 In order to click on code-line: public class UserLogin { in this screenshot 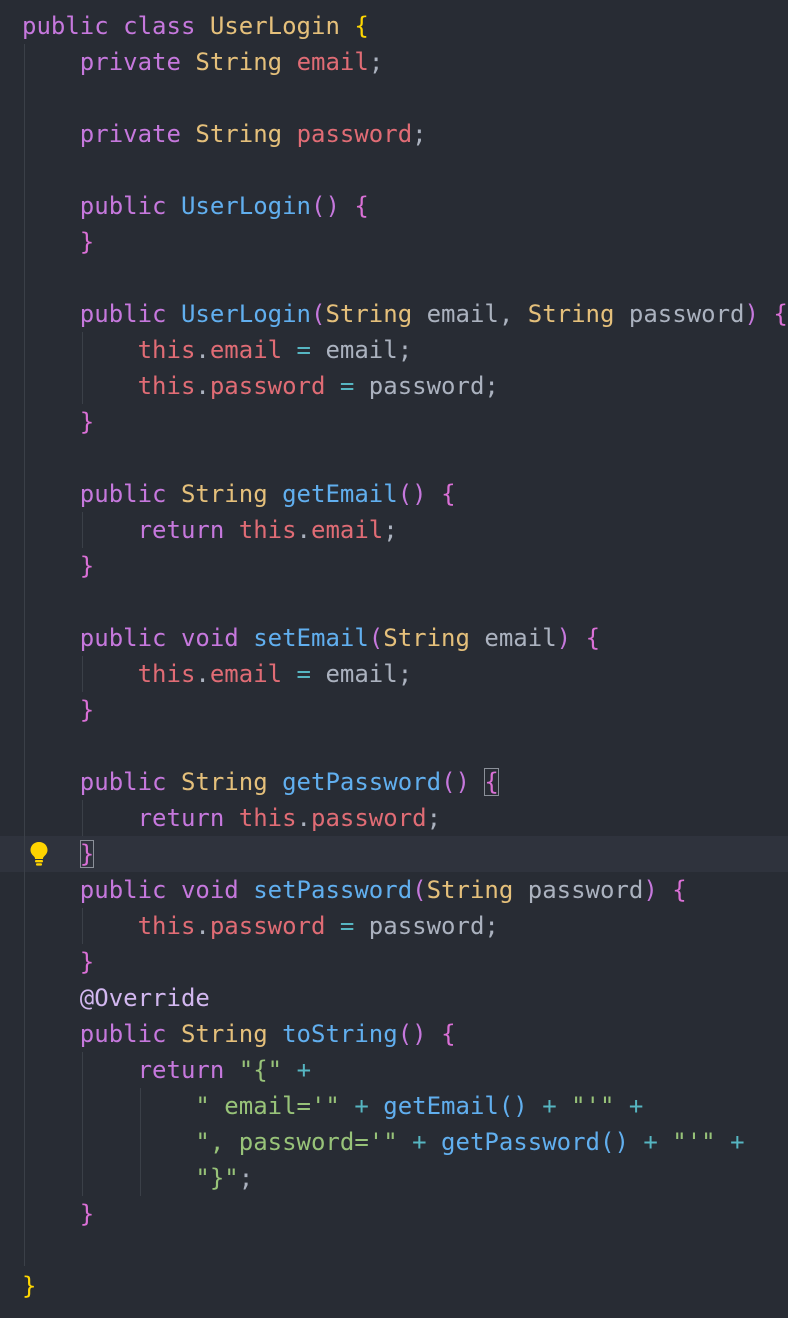, I will do `click(195, 26)`.